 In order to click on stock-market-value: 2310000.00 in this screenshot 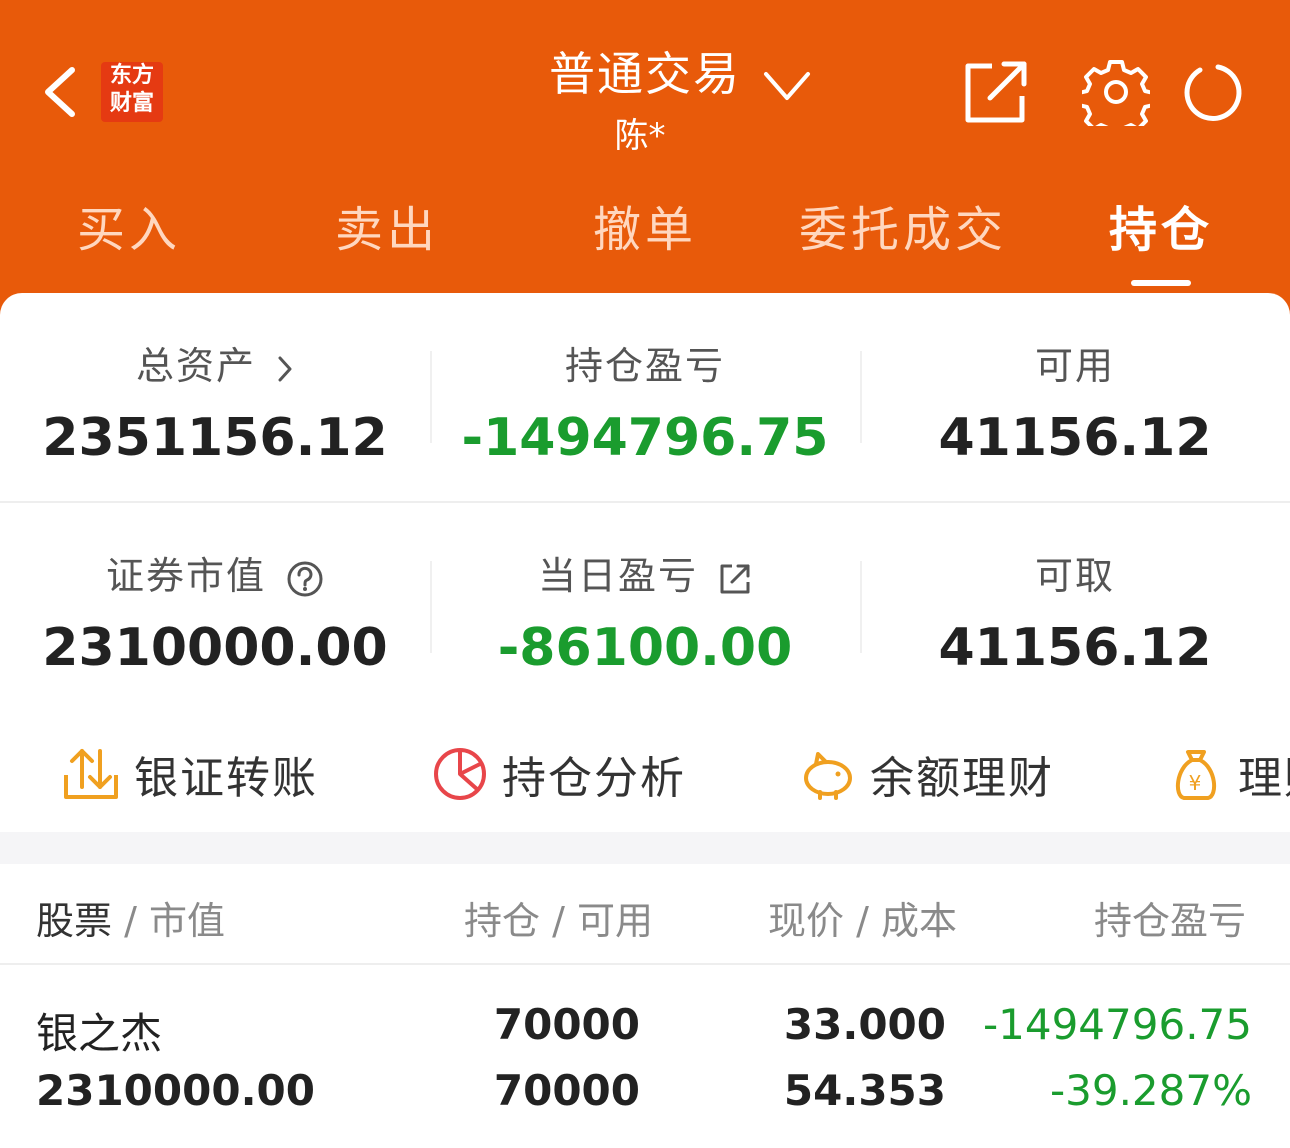, I will do `click(175, 1090)`.